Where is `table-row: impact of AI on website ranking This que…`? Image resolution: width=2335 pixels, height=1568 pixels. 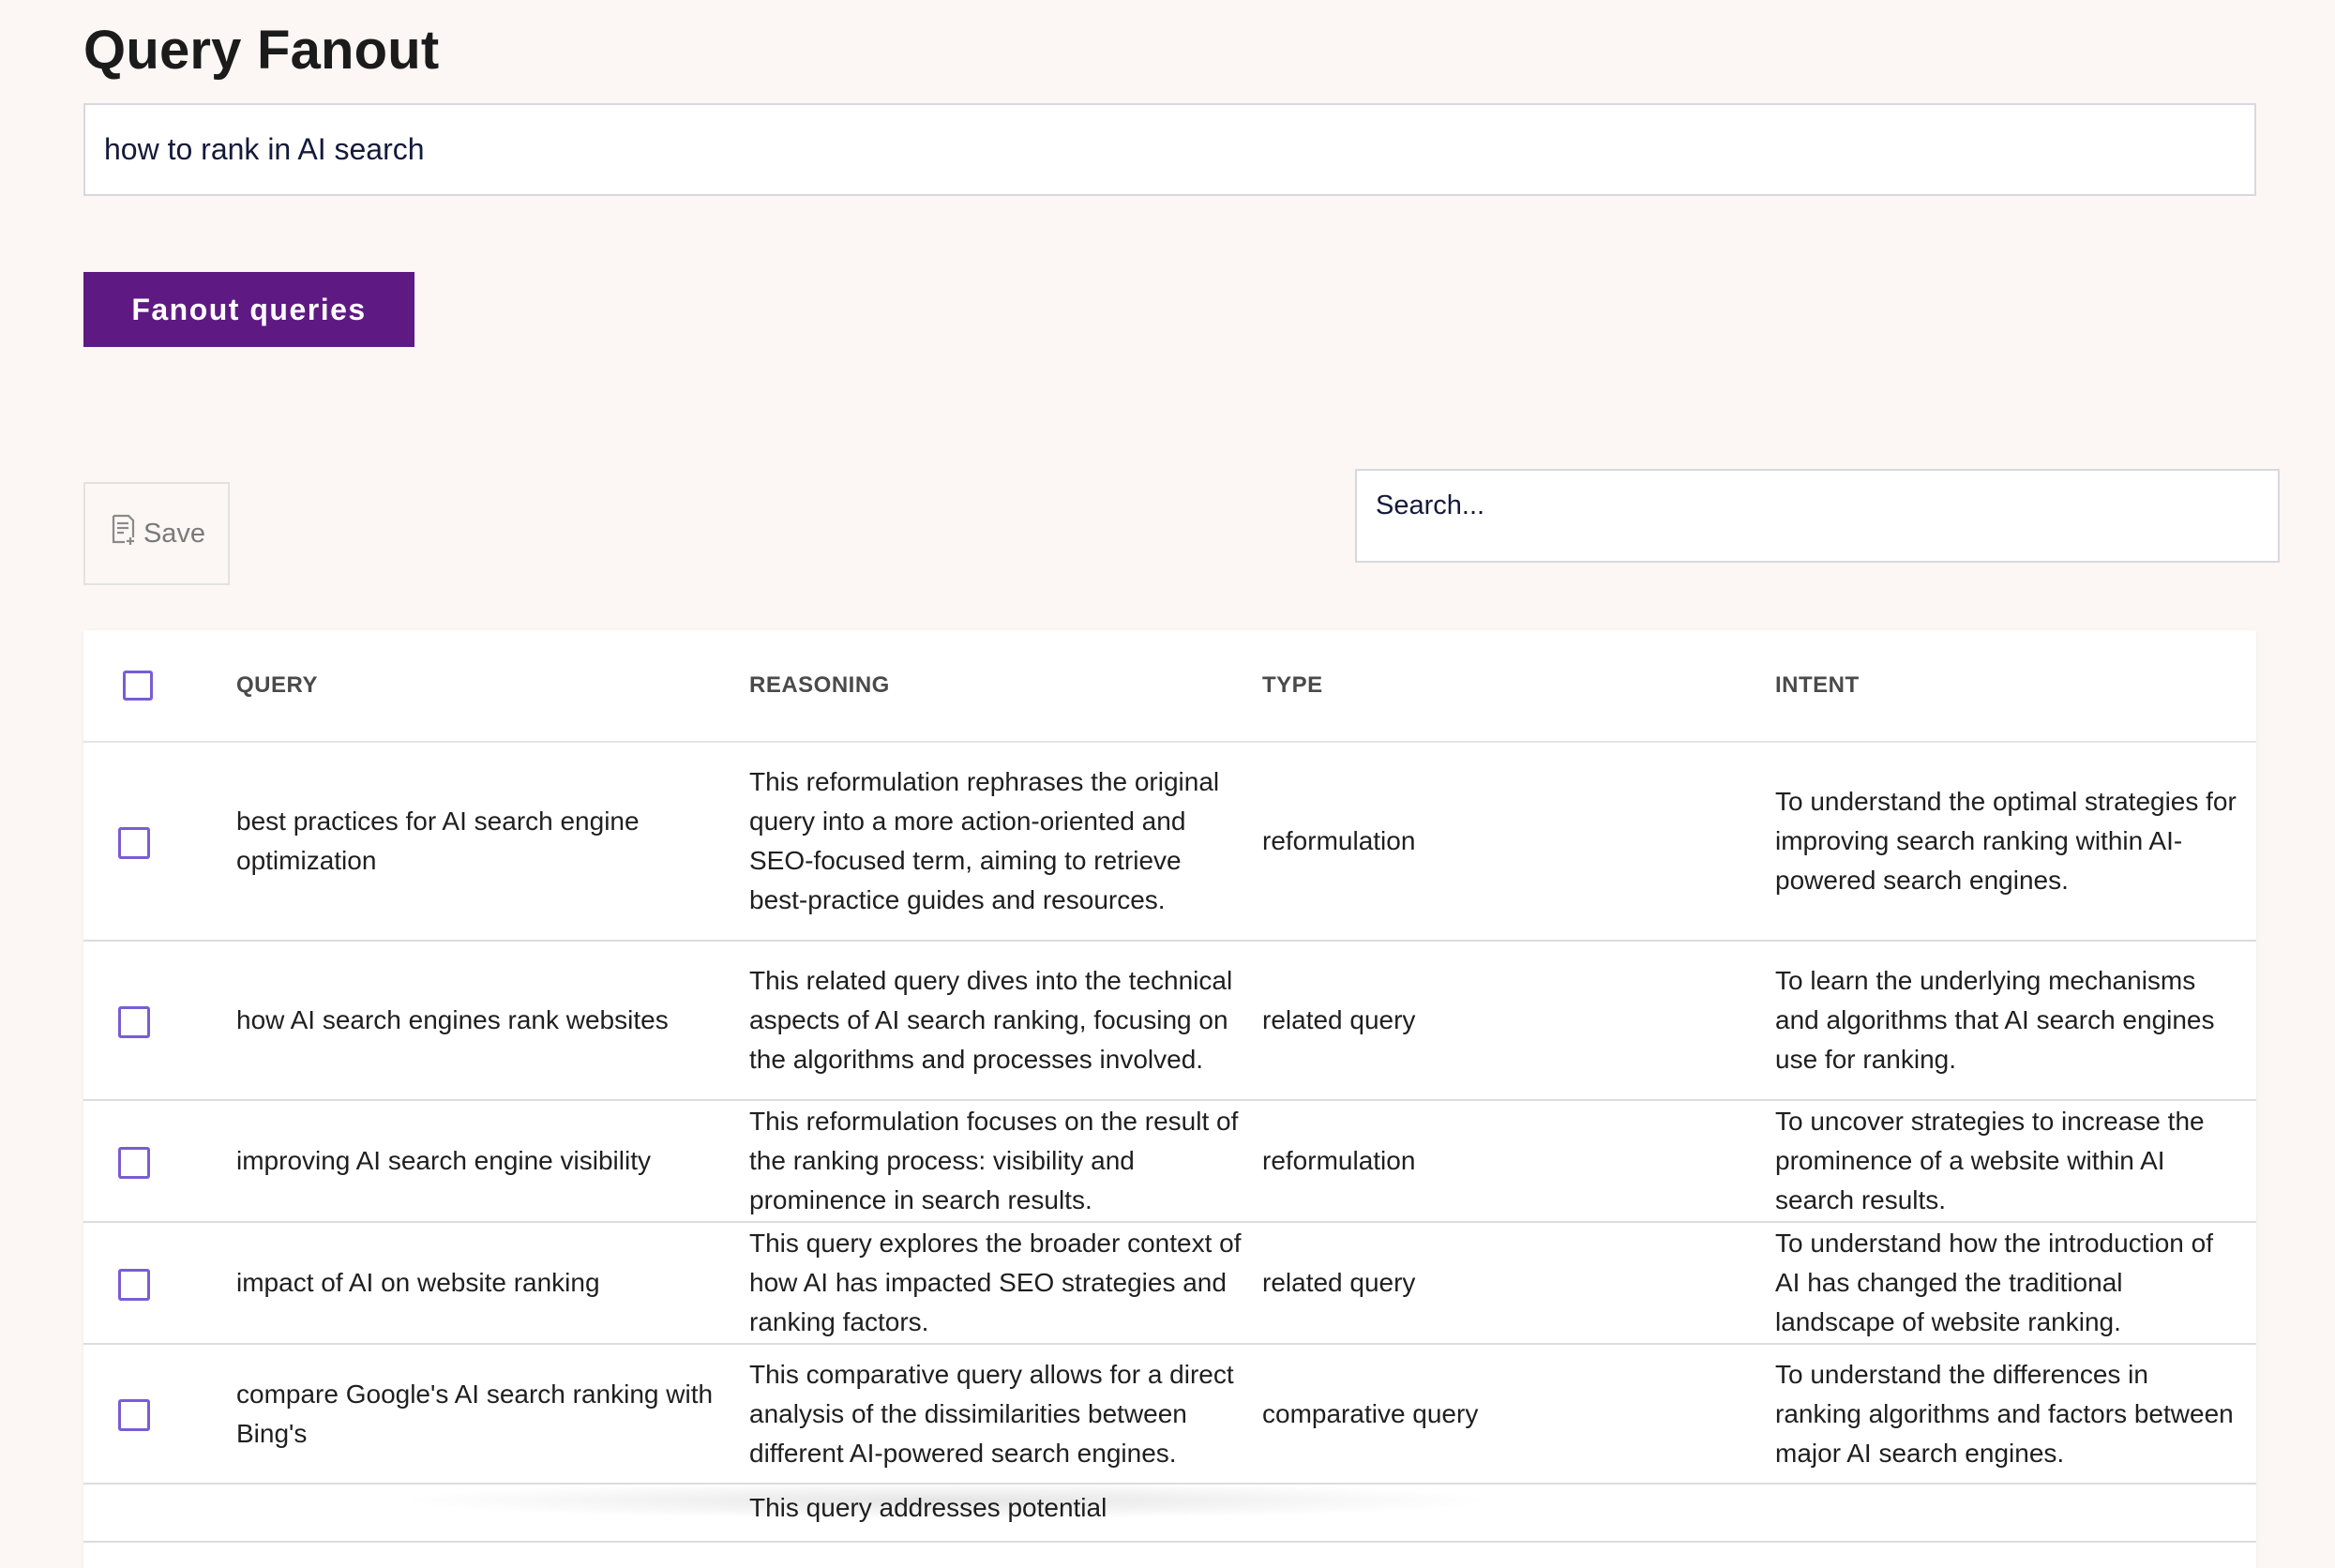 table-row: impact of AI on website ranking This que… is located at coordinates (1170, 1283).